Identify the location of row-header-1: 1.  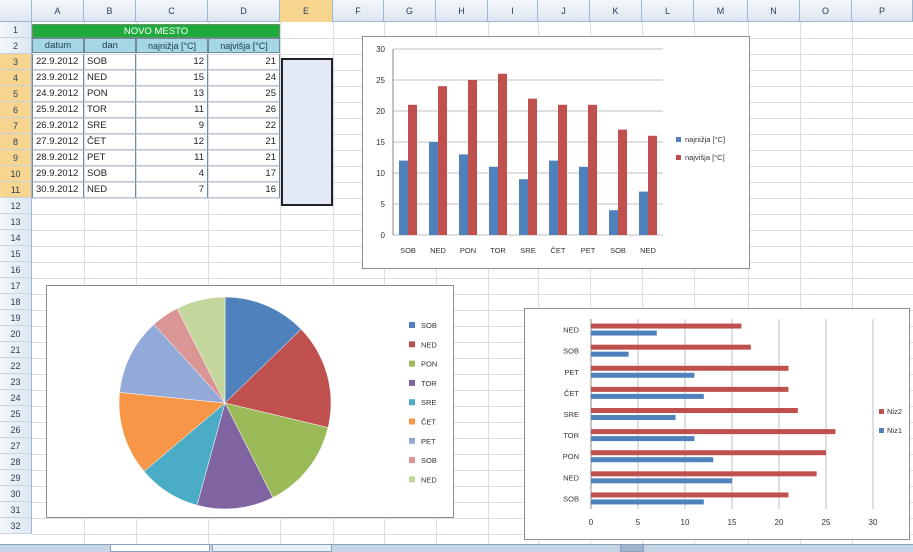
(16, 30).